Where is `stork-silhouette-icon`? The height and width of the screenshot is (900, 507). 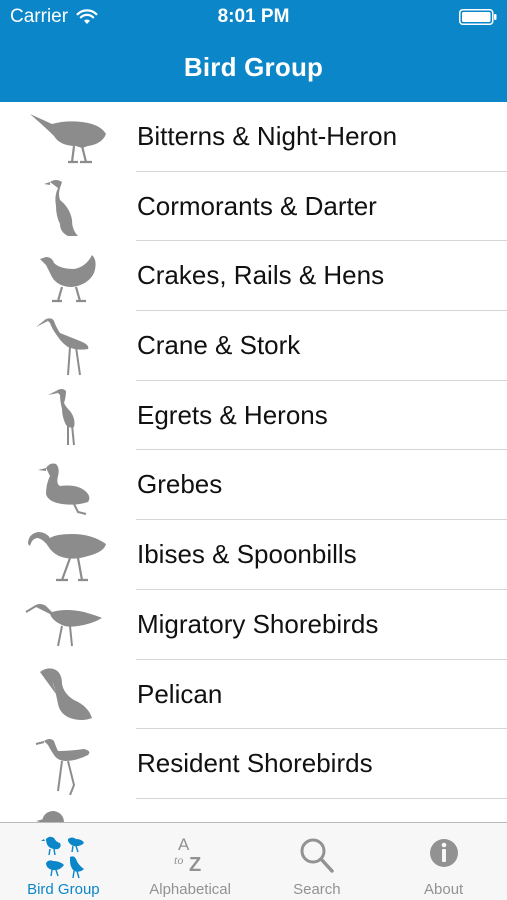 stork-silhouette-icon is located at coordinates (62, 347).